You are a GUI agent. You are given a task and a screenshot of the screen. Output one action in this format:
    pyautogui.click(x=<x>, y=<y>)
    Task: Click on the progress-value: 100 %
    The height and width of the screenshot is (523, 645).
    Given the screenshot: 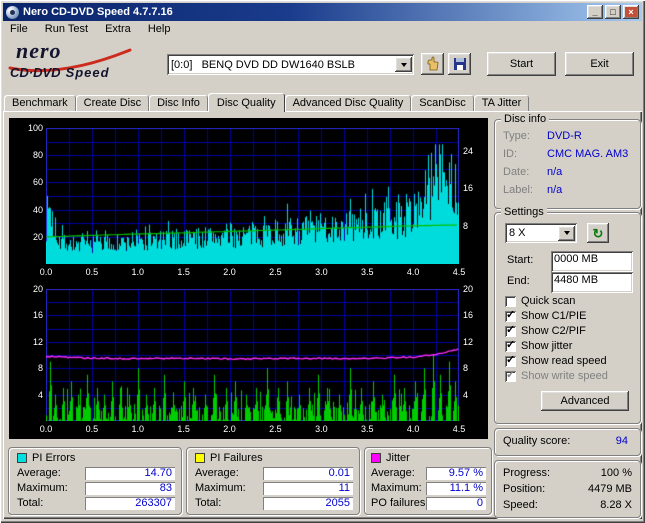 What is the action you would take?
    pyautogui.click(x=616, y=473)
    